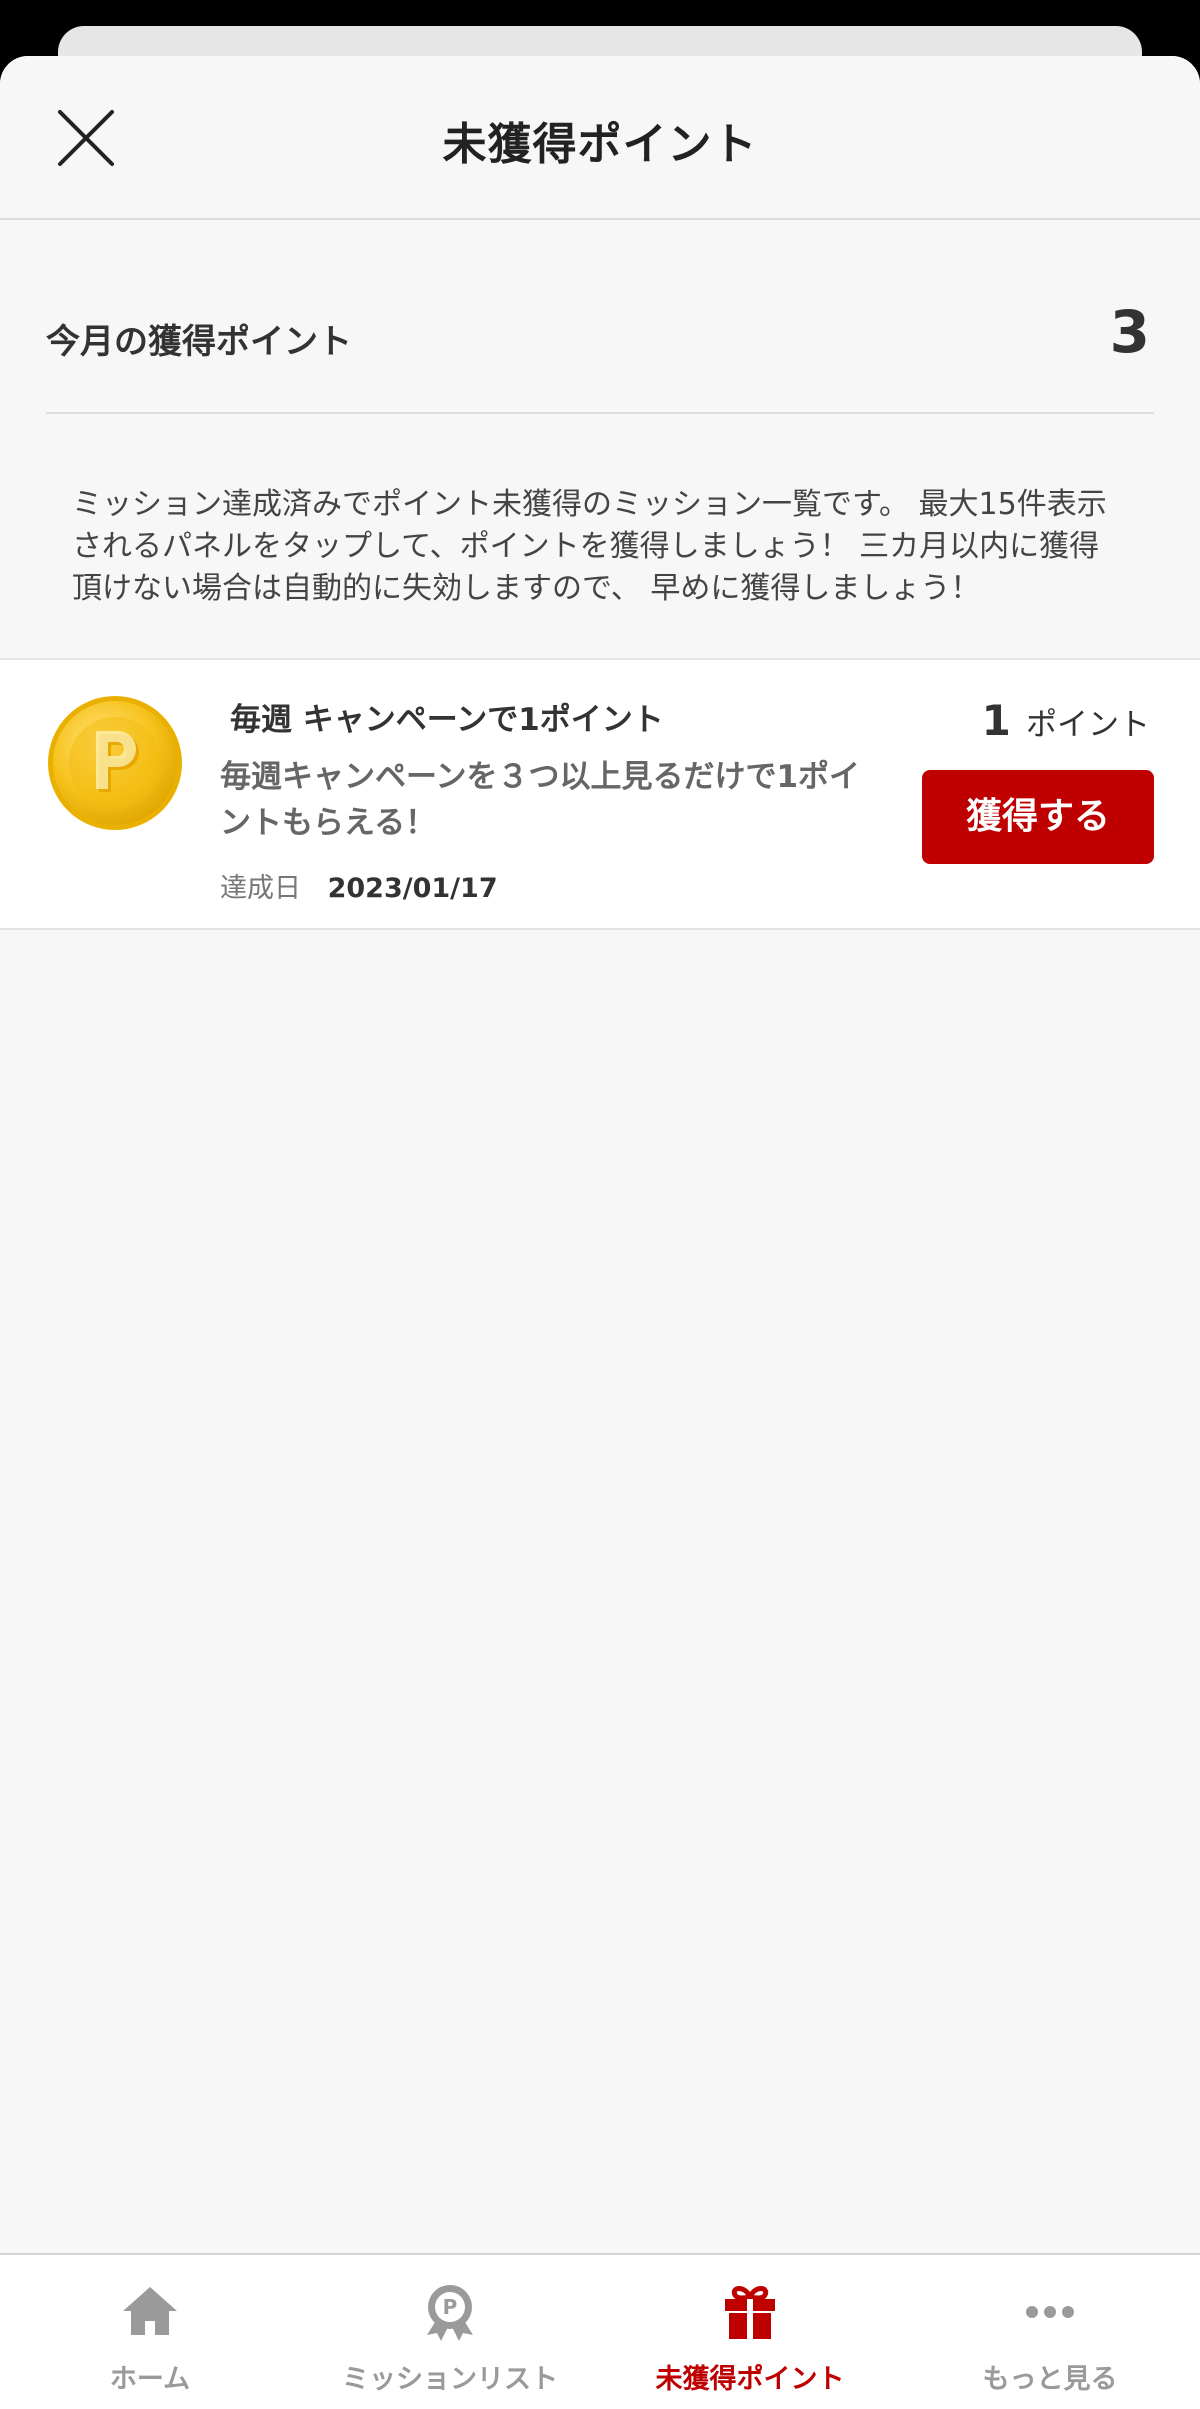  Describe the element at coordinates (600, 144) in the screenshot. I see `page-title: 未獲得ポイント` at that location.